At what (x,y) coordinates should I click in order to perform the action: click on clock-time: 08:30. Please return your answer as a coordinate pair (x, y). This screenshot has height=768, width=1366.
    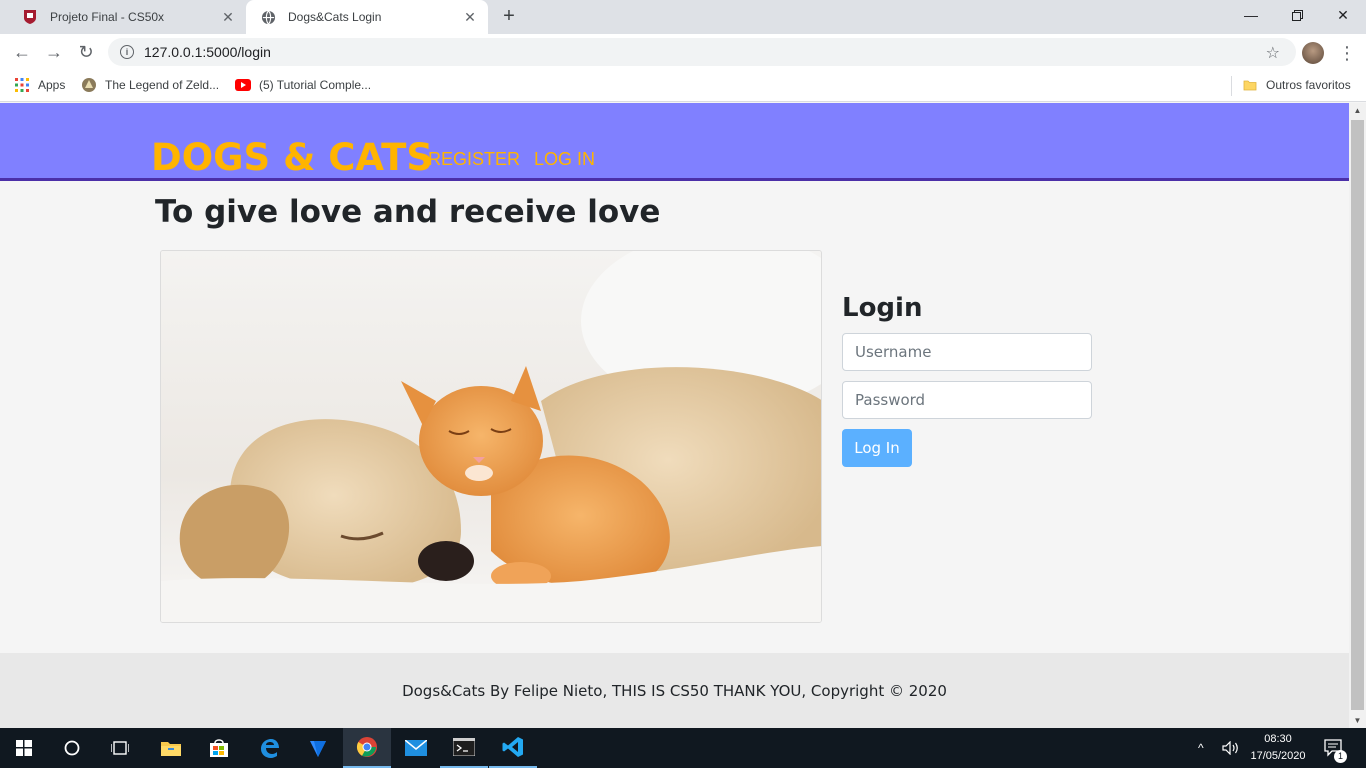
    Looking at the image, I should click on (1278, 739).